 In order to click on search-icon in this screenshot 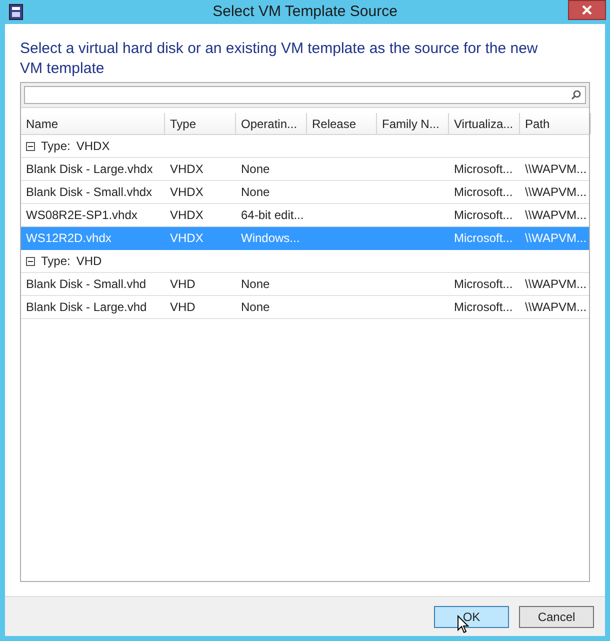, I will do `click(576, 95)`.